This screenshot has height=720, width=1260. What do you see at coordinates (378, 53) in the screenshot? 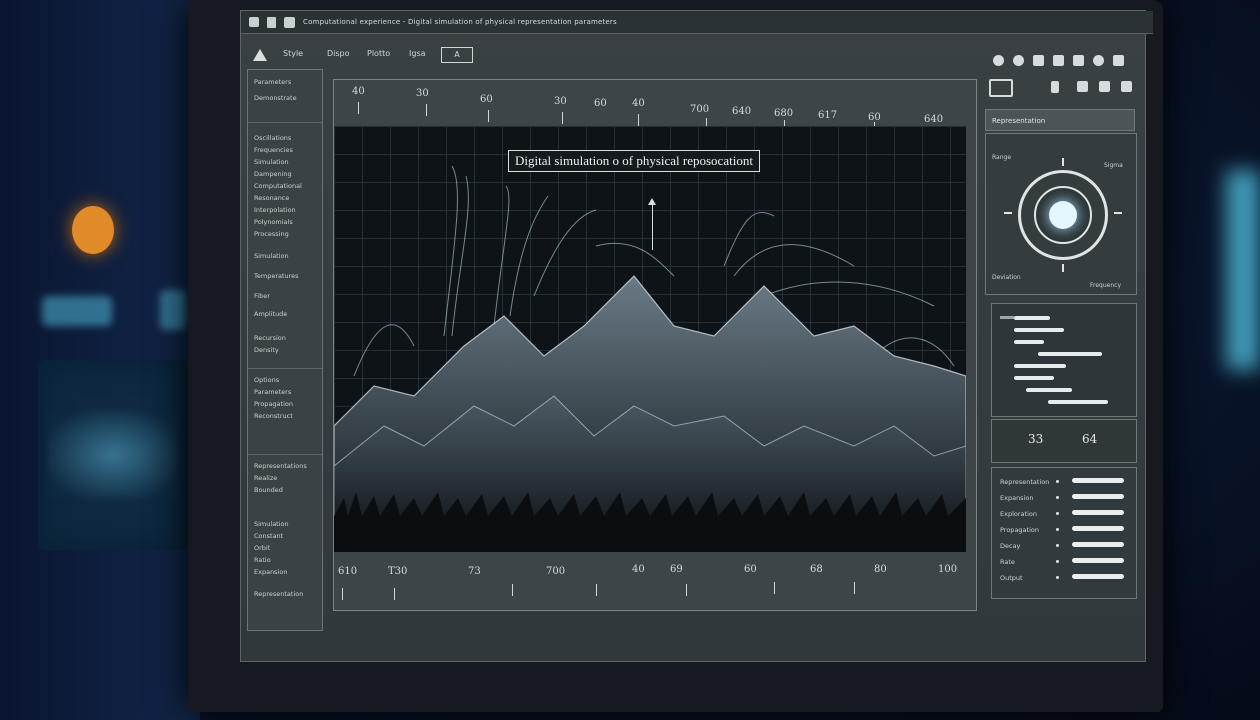
I see `toolbar-item-plotto: Plotto` at bounding box center [378, 53].